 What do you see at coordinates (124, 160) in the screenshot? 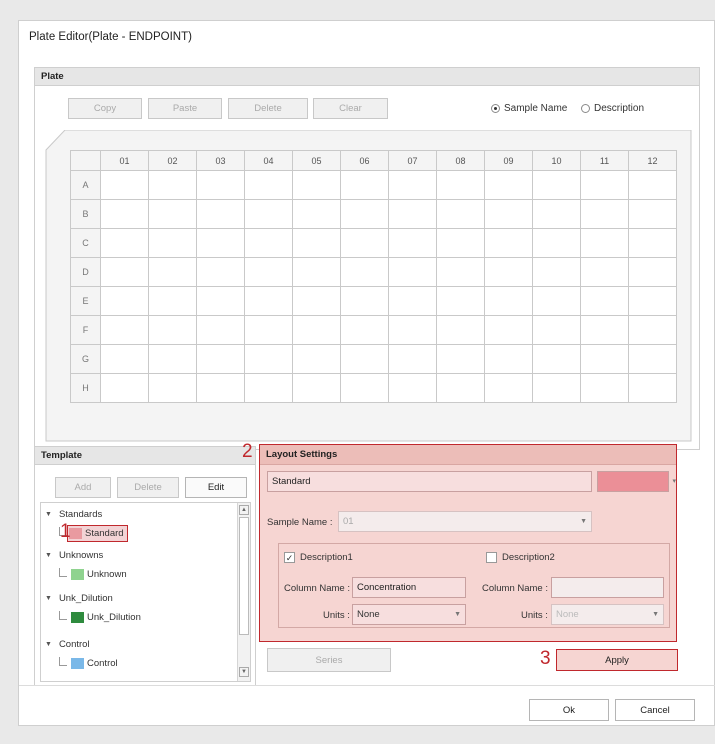
I see `column-header: 01` at bounding box center [124, 160].